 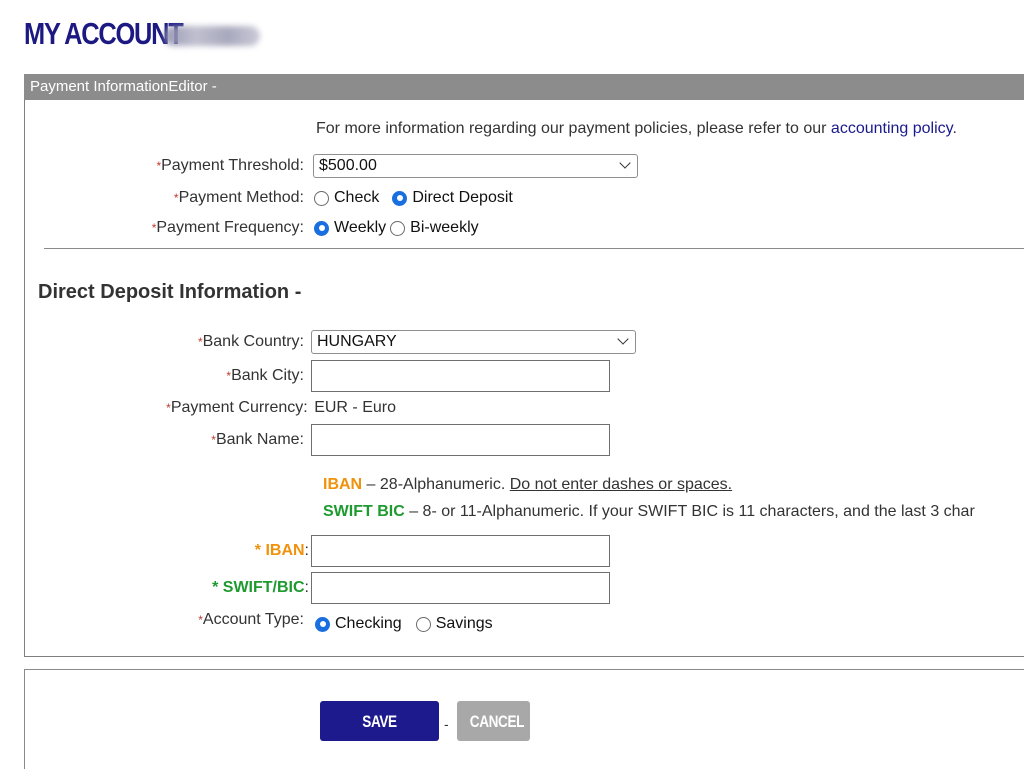 I want to click on currency-label-text: Payment Currency:, so click(x=239, y=407).